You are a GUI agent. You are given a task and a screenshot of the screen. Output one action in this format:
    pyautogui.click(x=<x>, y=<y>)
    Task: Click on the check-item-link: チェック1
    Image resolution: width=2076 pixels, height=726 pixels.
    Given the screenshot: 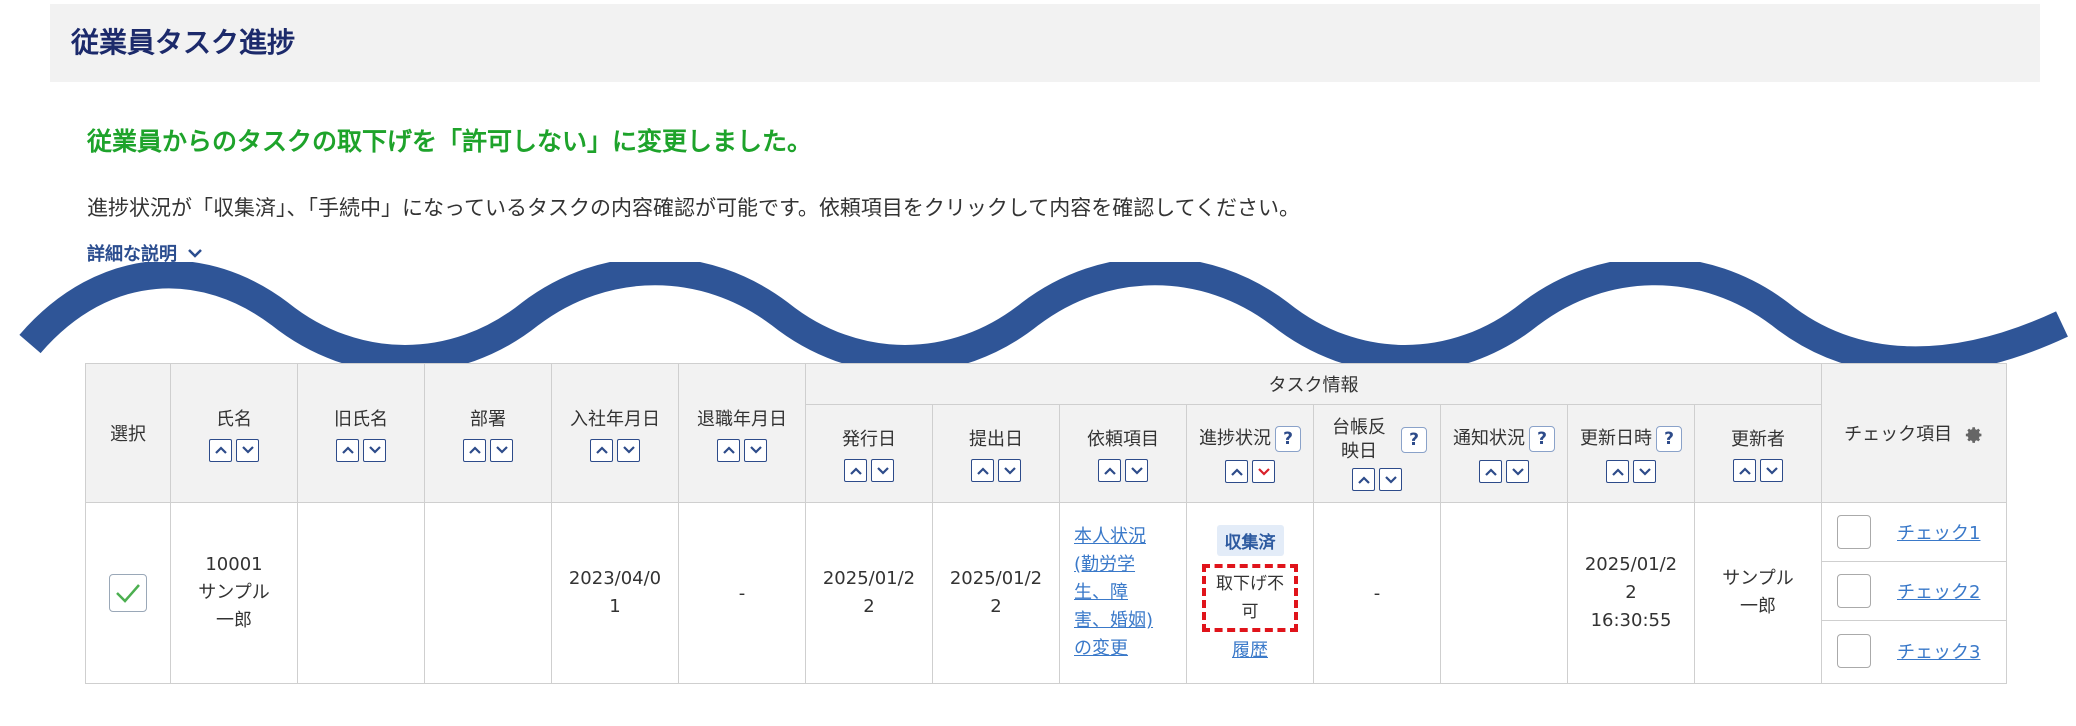 What is the action you would take?
    pyautogui.click(x=1938, y=532)
    